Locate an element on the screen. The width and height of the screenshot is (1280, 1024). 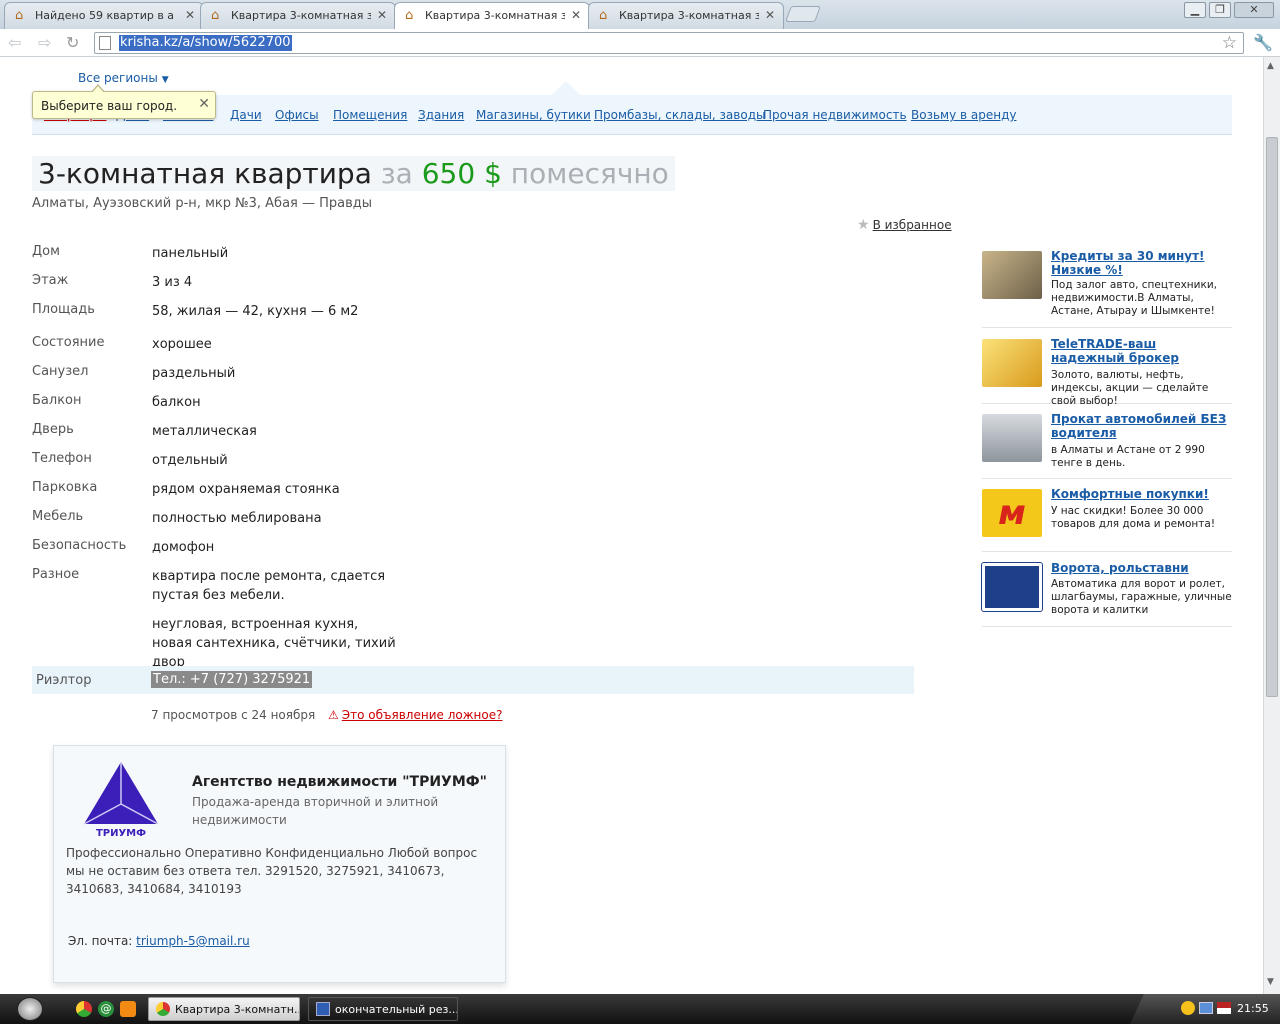
report-false-label: Это объявление ложное? is located at coordinates (422, 715).